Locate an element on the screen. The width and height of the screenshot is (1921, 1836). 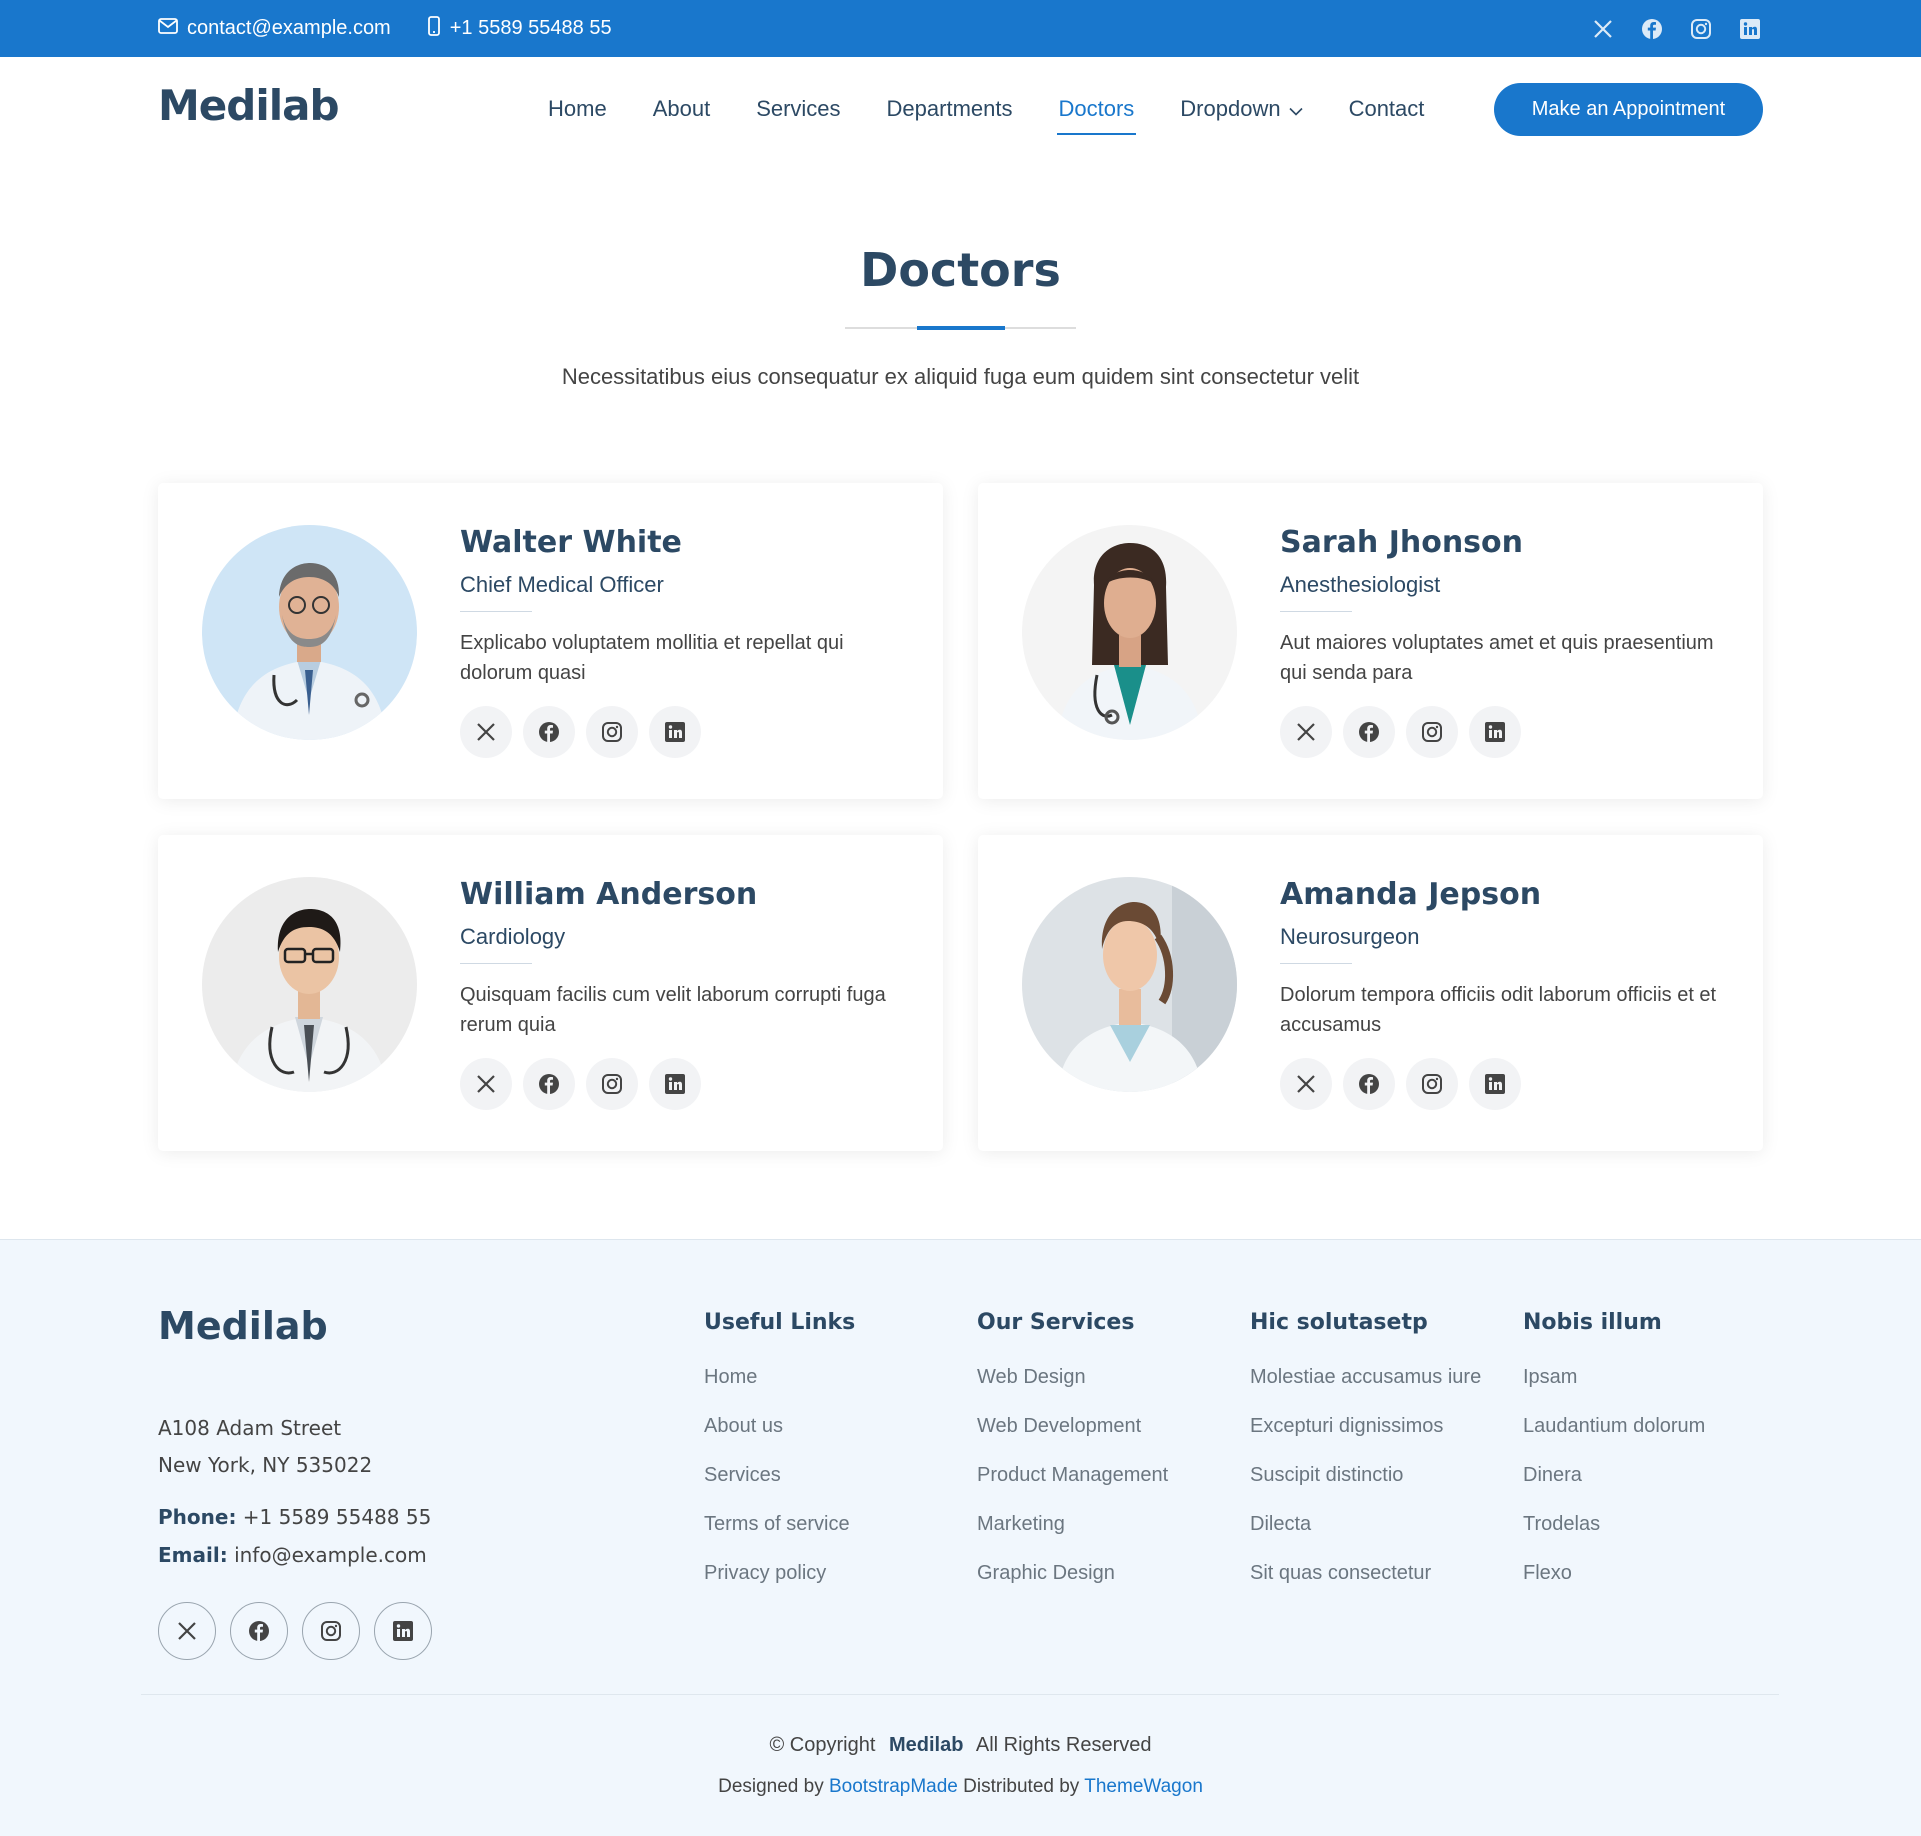
footer-link: Marketing is located at coordinates (1072, 1524).